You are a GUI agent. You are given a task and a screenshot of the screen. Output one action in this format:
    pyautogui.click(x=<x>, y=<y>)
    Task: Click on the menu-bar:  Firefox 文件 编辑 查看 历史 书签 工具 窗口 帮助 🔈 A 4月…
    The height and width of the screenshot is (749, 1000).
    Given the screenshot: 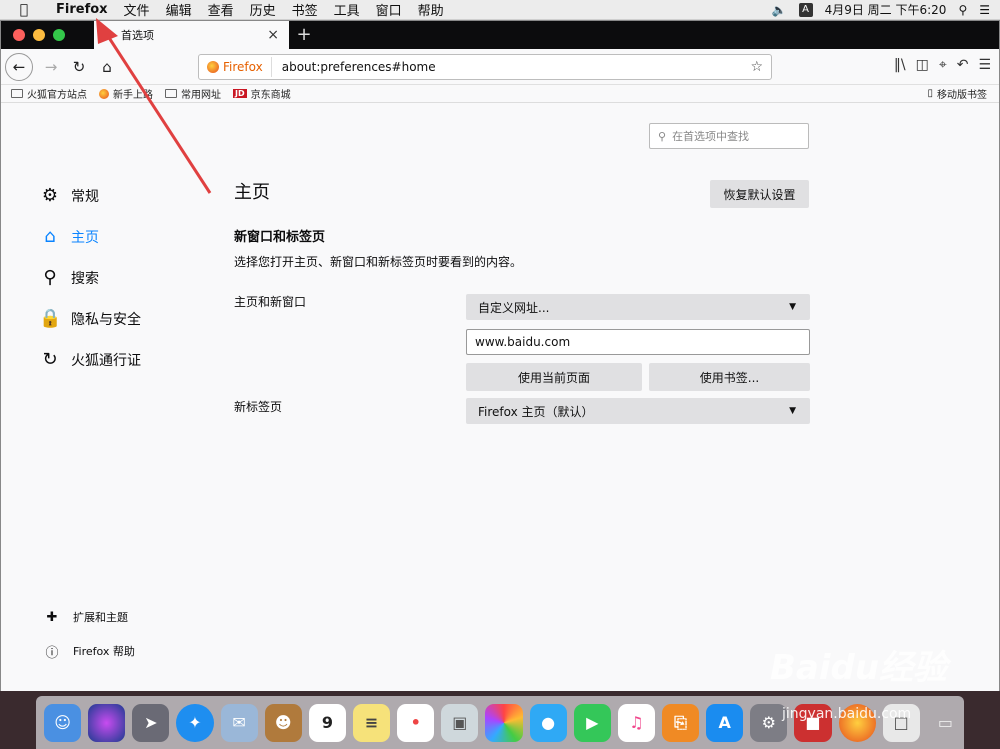 What is the action you would take?
    pyautogui.click(x=500, y=10)
    